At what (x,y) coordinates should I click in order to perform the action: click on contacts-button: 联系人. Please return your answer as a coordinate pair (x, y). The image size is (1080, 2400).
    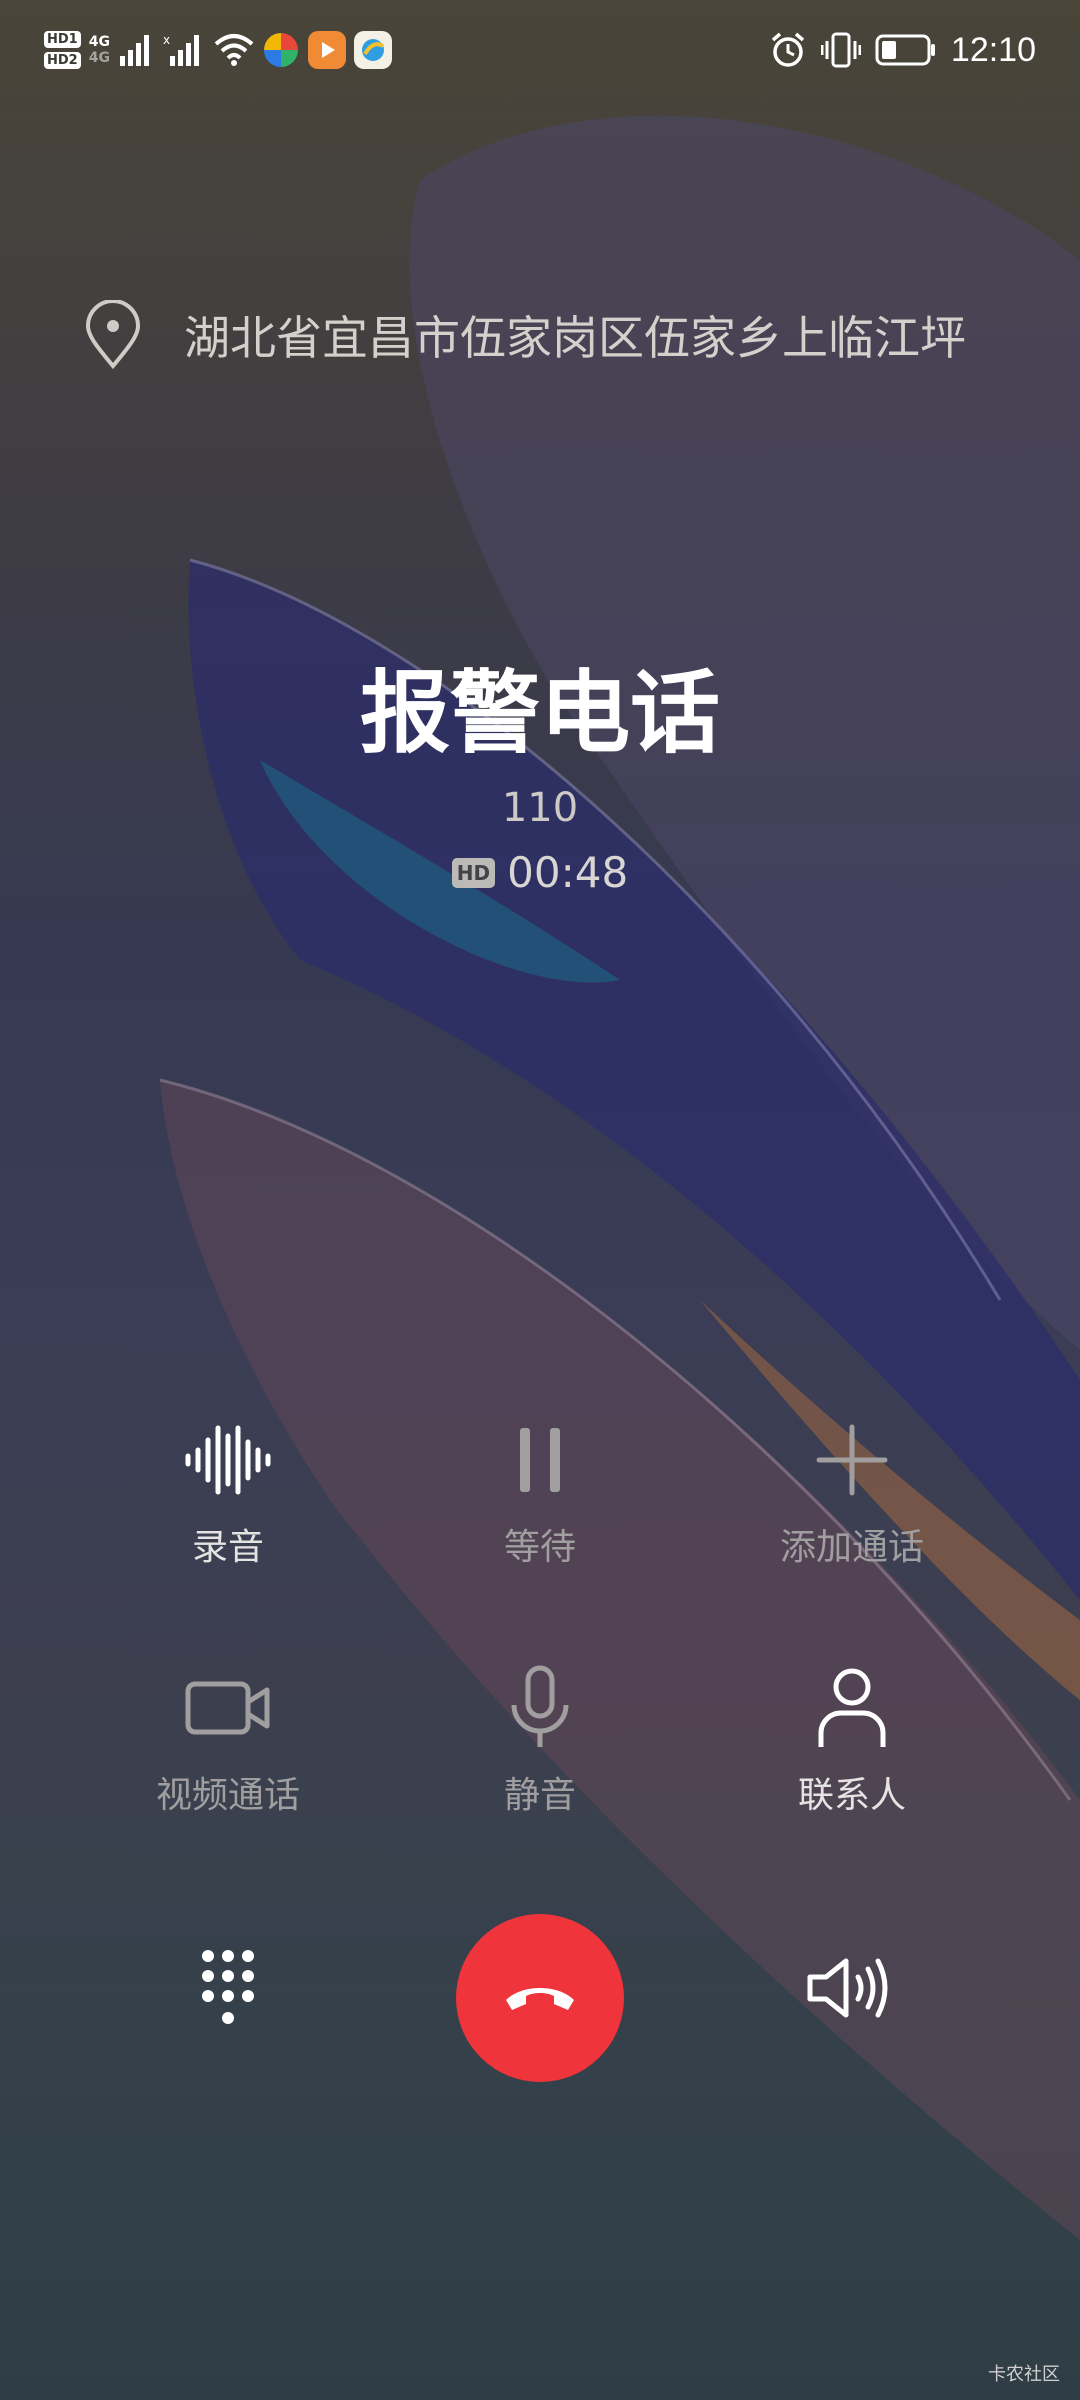
    Looking at the image, I should click on (852, 1745).